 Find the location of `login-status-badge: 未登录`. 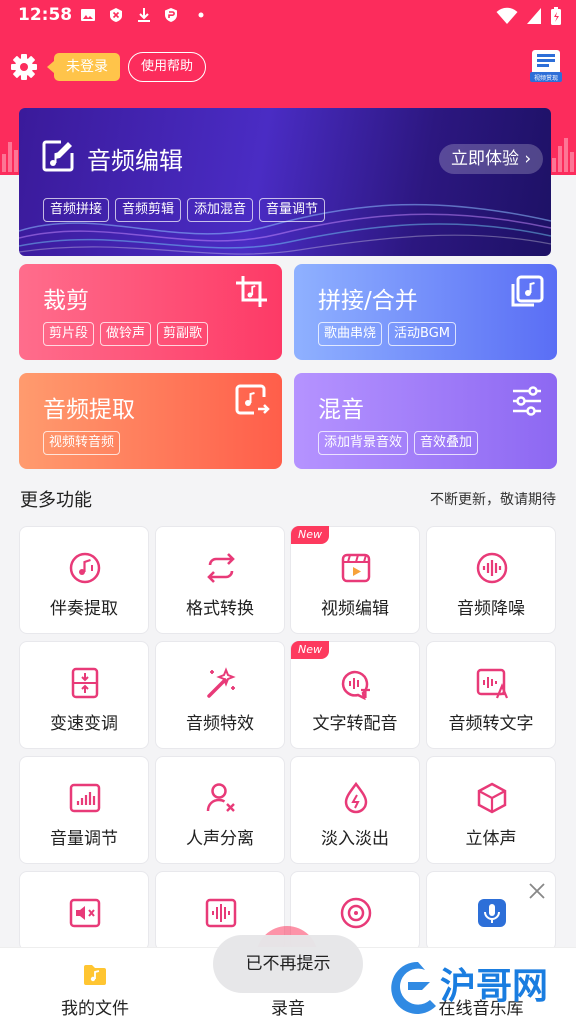

login-status-badge: 未登录 is located at coordinates (83, 67).